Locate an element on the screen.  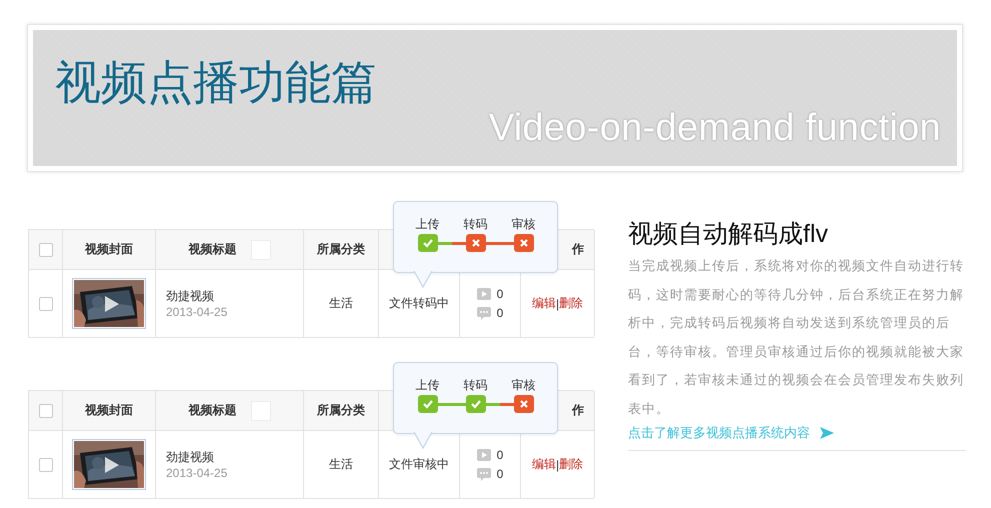
banner-title: 视频点播功能篇 is located at coordinates (216, 82).